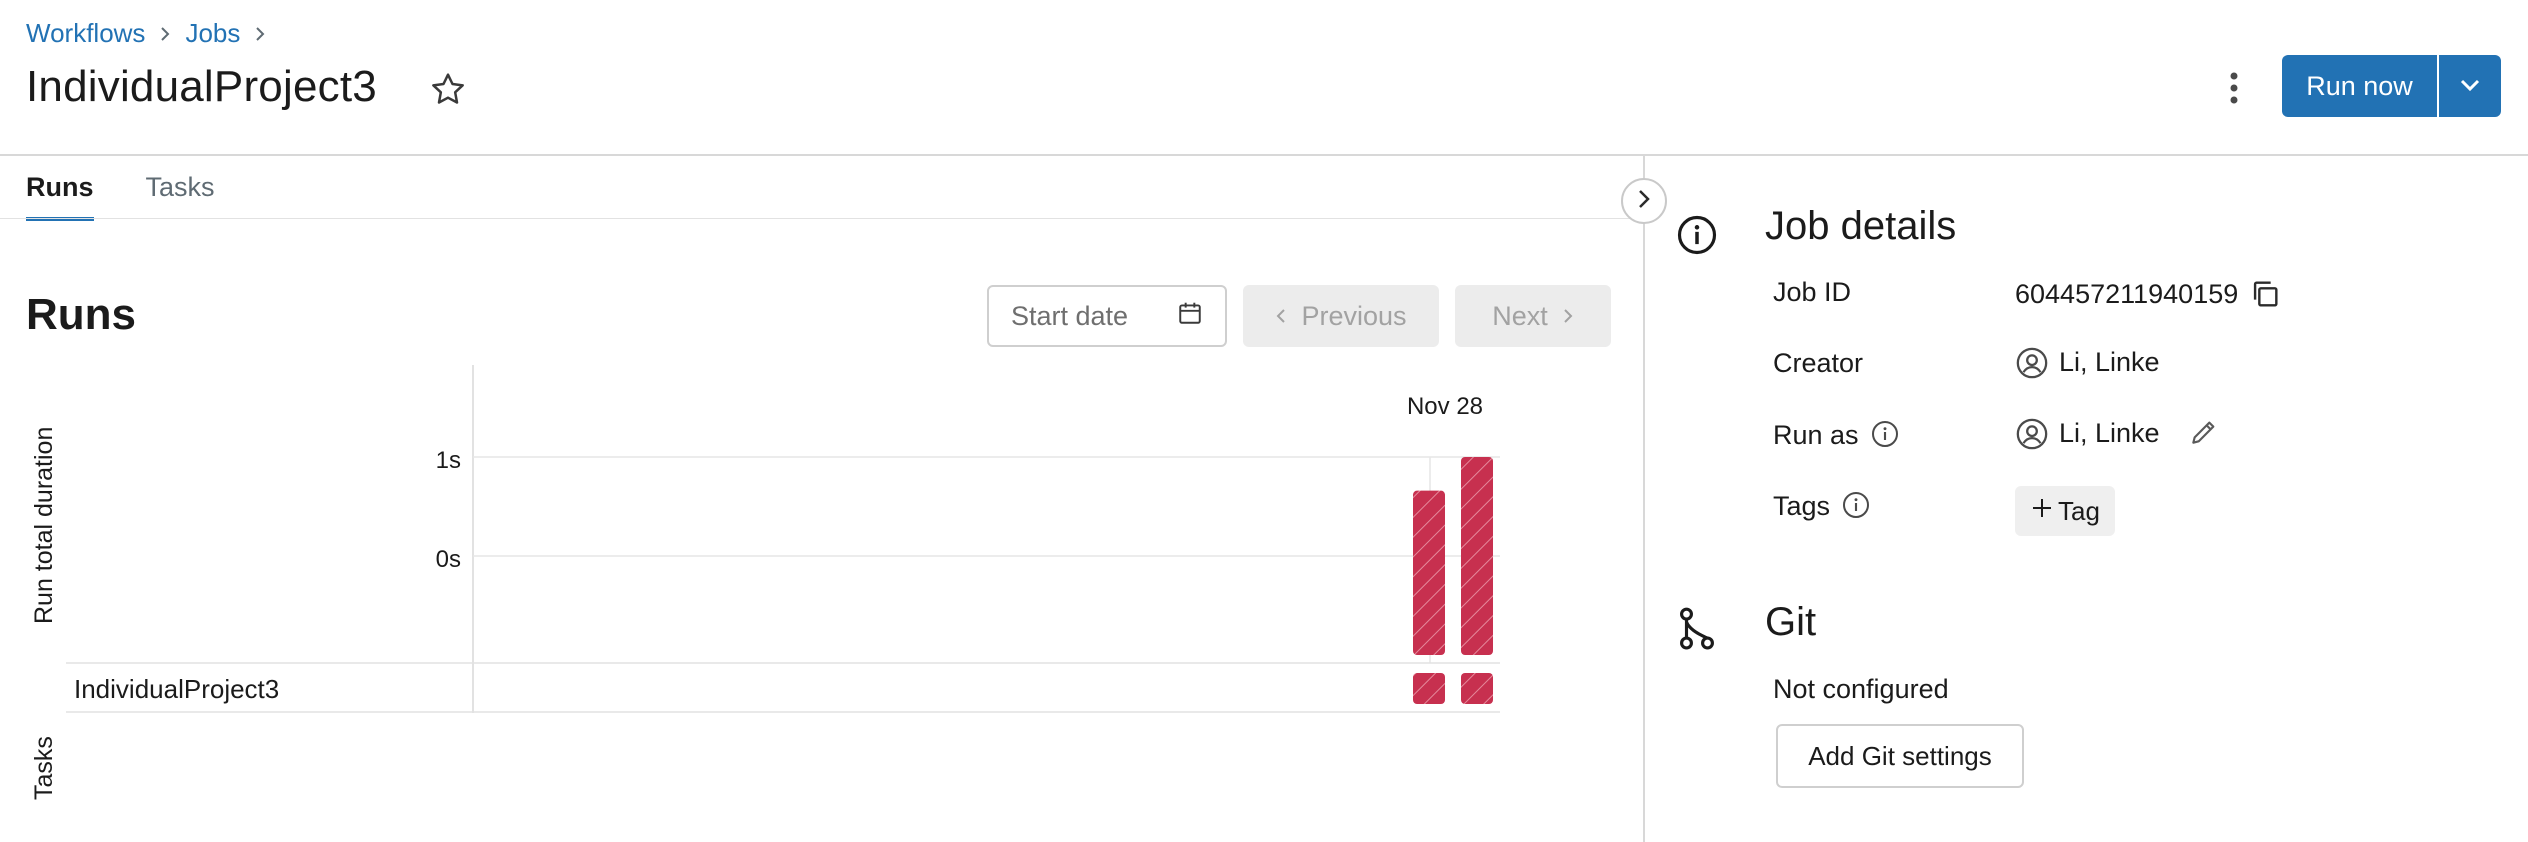 The height and width of the screenshot is (842, 2528). I want to click on more-options-icon, so click(2234, 88).